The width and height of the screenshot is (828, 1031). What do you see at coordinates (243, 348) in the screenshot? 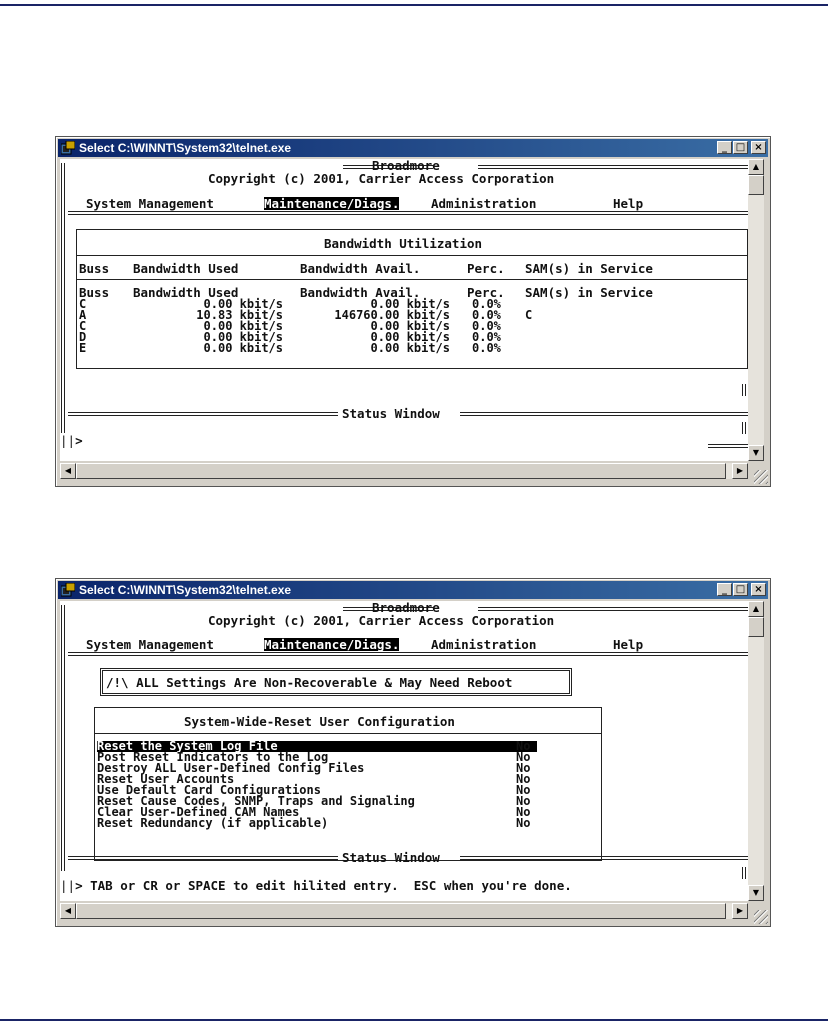
I see `row-used: 0.00 kbit/s` at bounding box center [243, 348].